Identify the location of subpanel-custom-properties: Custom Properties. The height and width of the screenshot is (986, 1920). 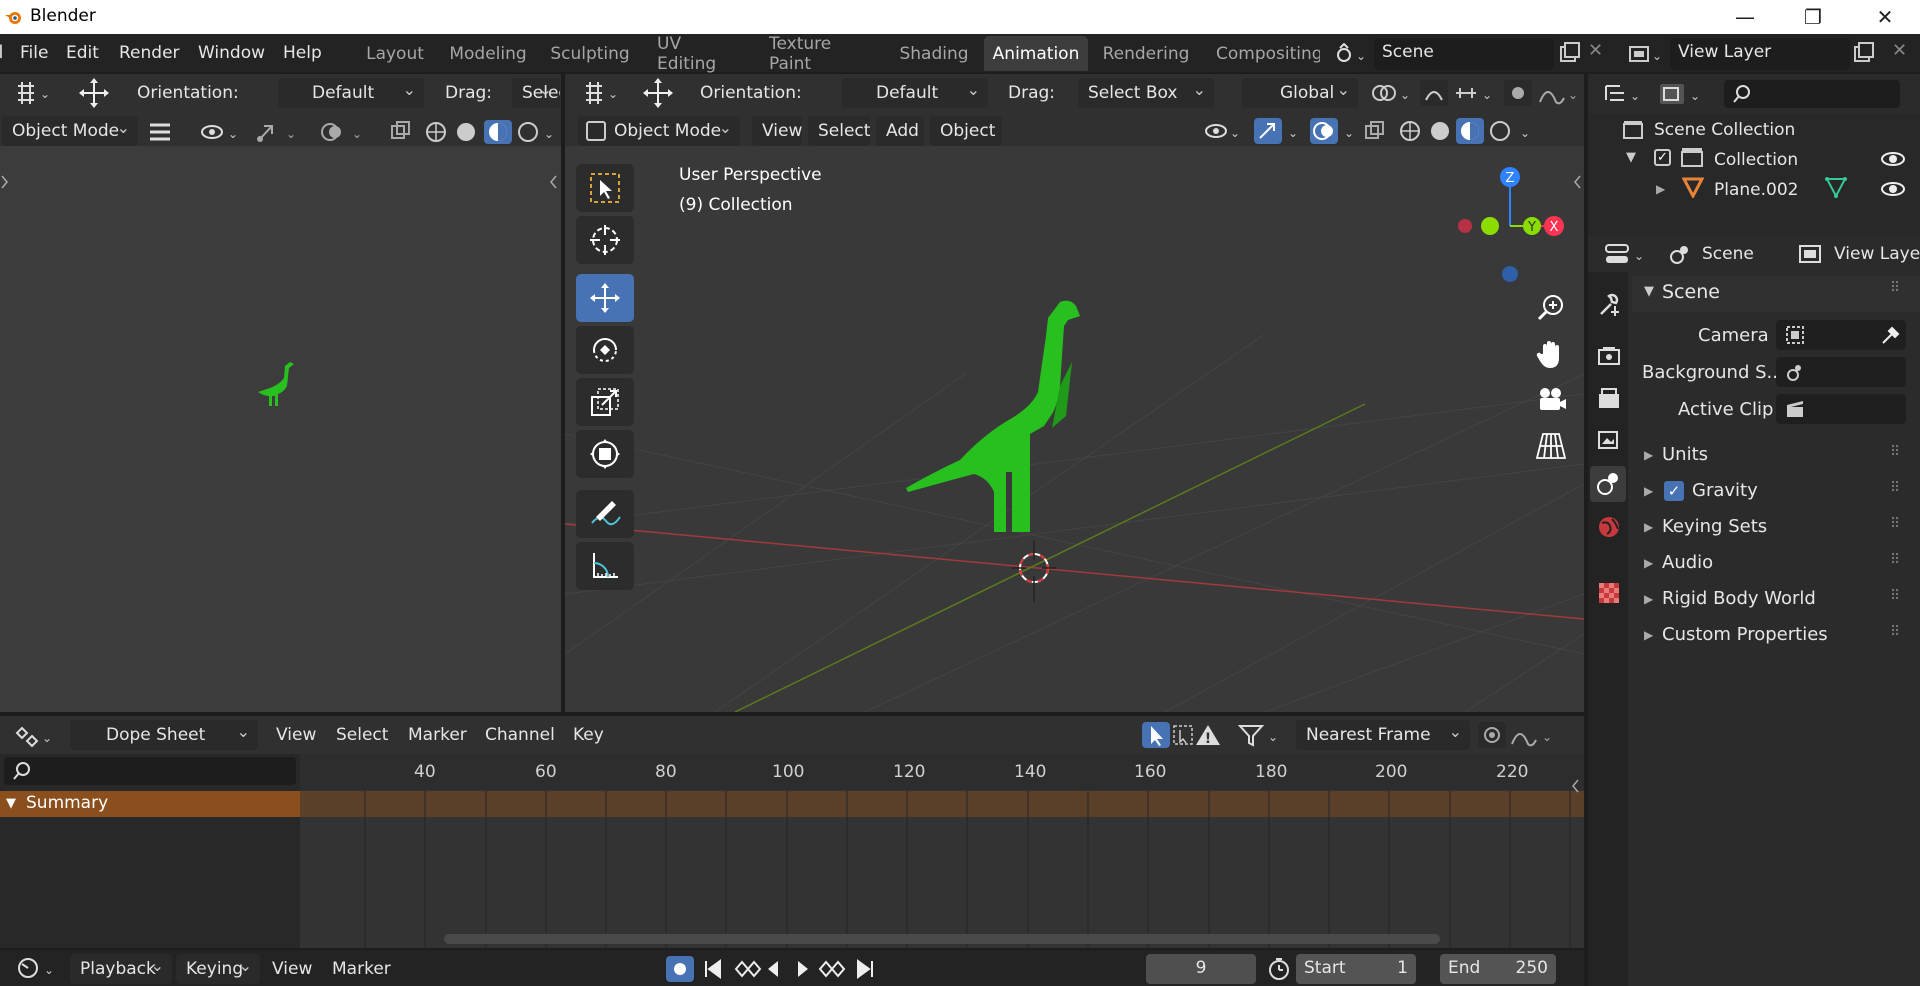
(1745, 634).